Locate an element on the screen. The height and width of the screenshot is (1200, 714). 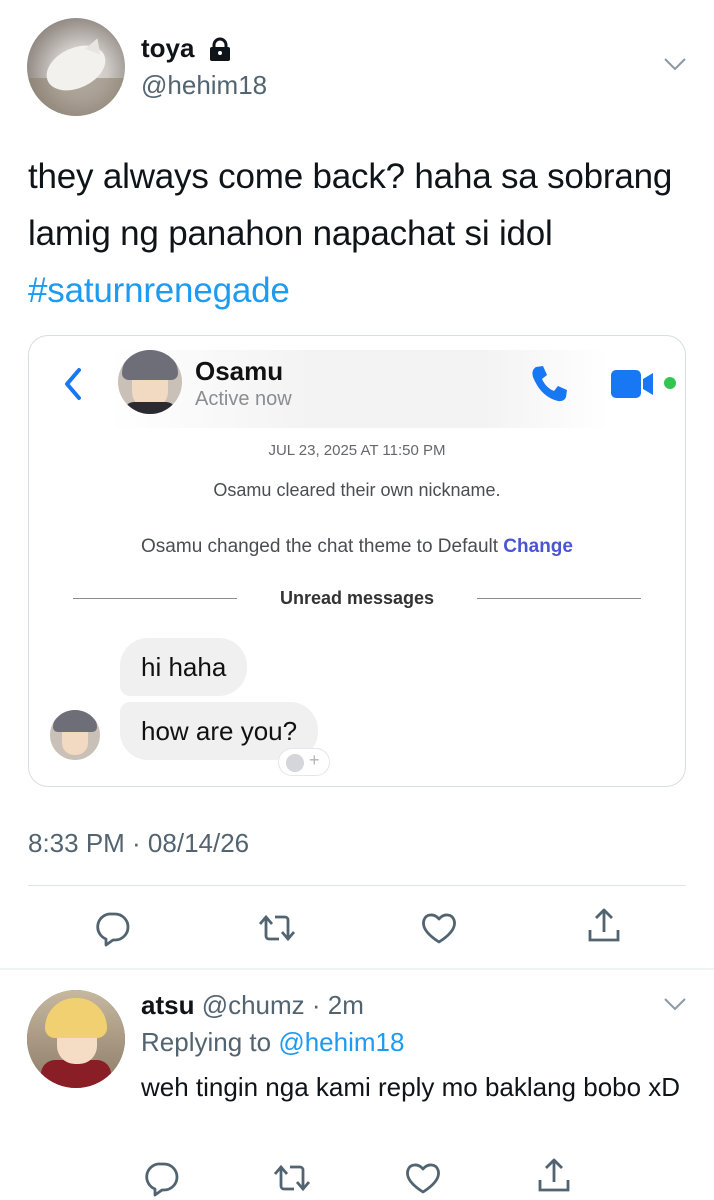
replying-prefix: Replying to is located at coordinates (210, 1042).